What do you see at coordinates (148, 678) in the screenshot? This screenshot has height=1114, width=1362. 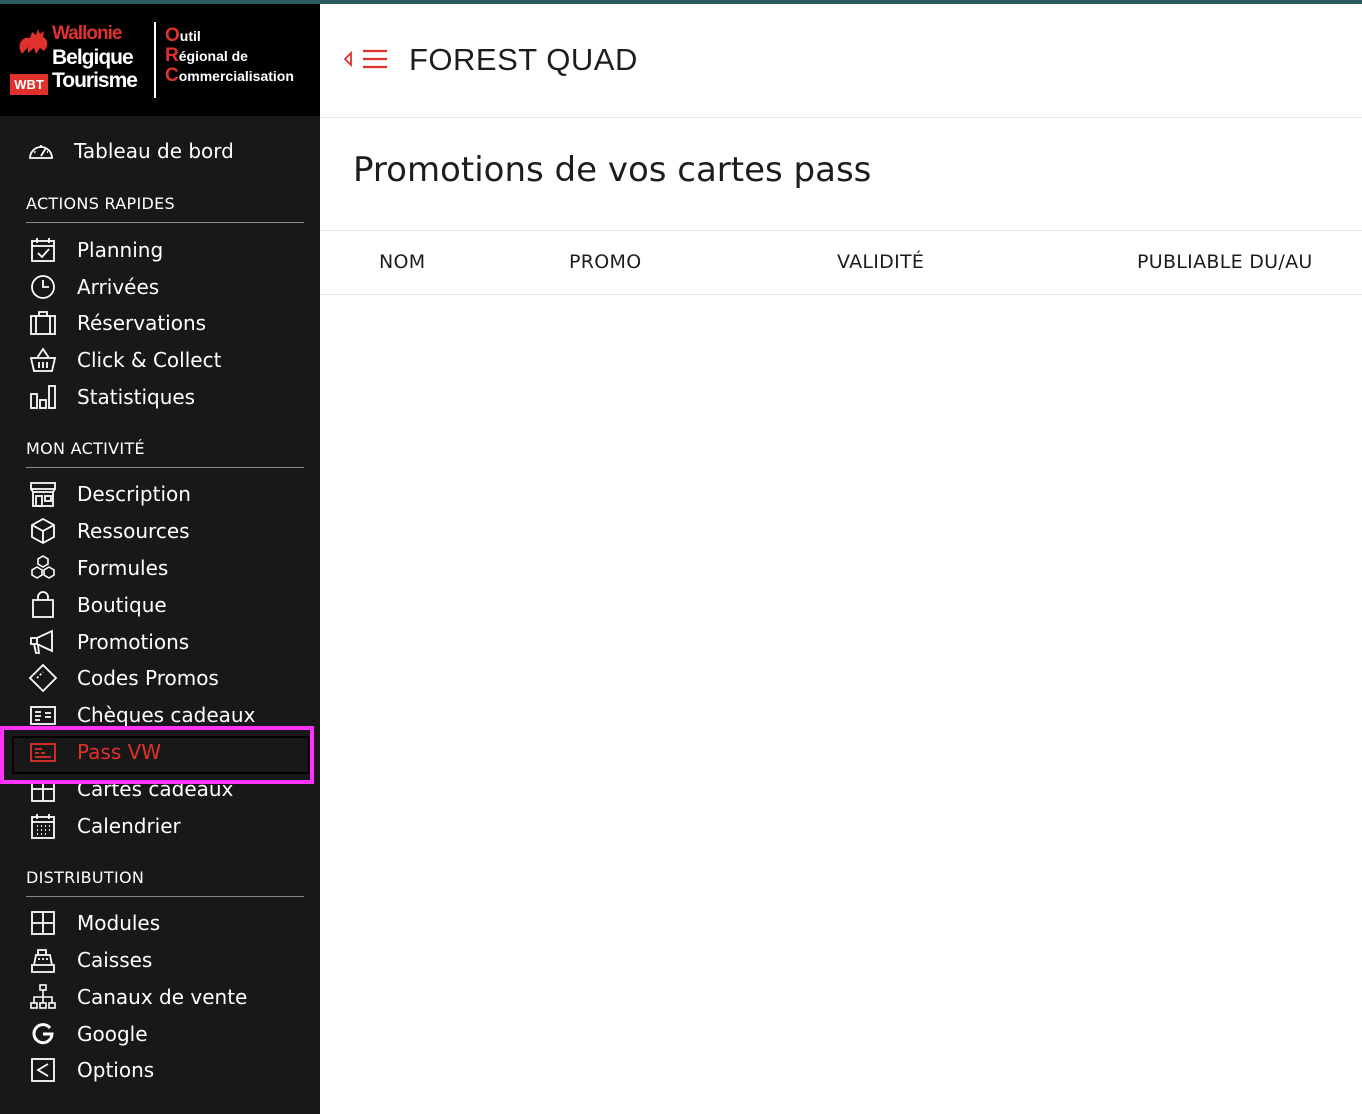 I see `sidebar-item-label: Codes Promos` at bounding box center [148, 678].